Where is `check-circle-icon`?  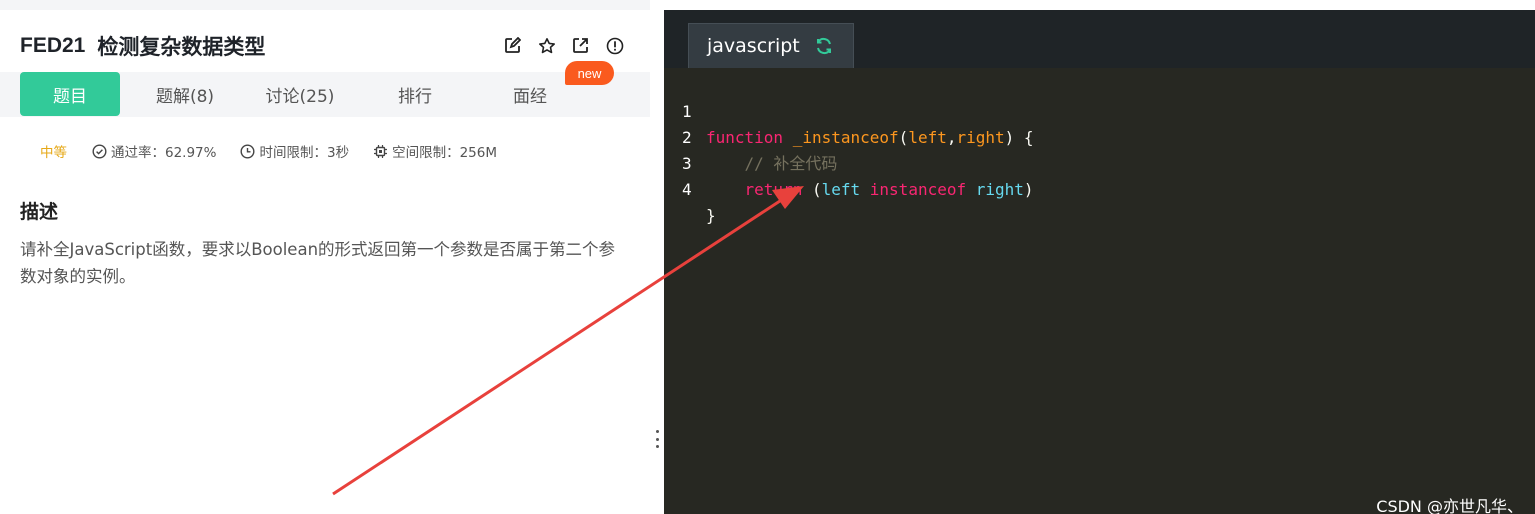 check-circle-icon is located at coordinates (99, 151).